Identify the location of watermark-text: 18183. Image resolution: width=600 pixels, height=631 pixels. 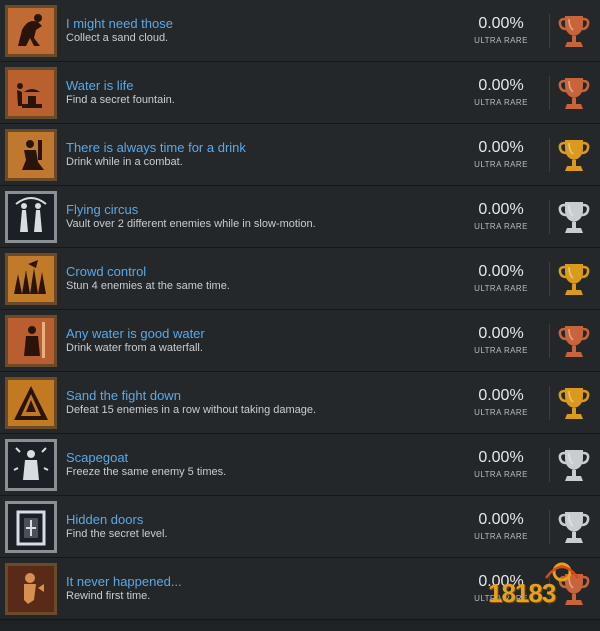
(522, 593).